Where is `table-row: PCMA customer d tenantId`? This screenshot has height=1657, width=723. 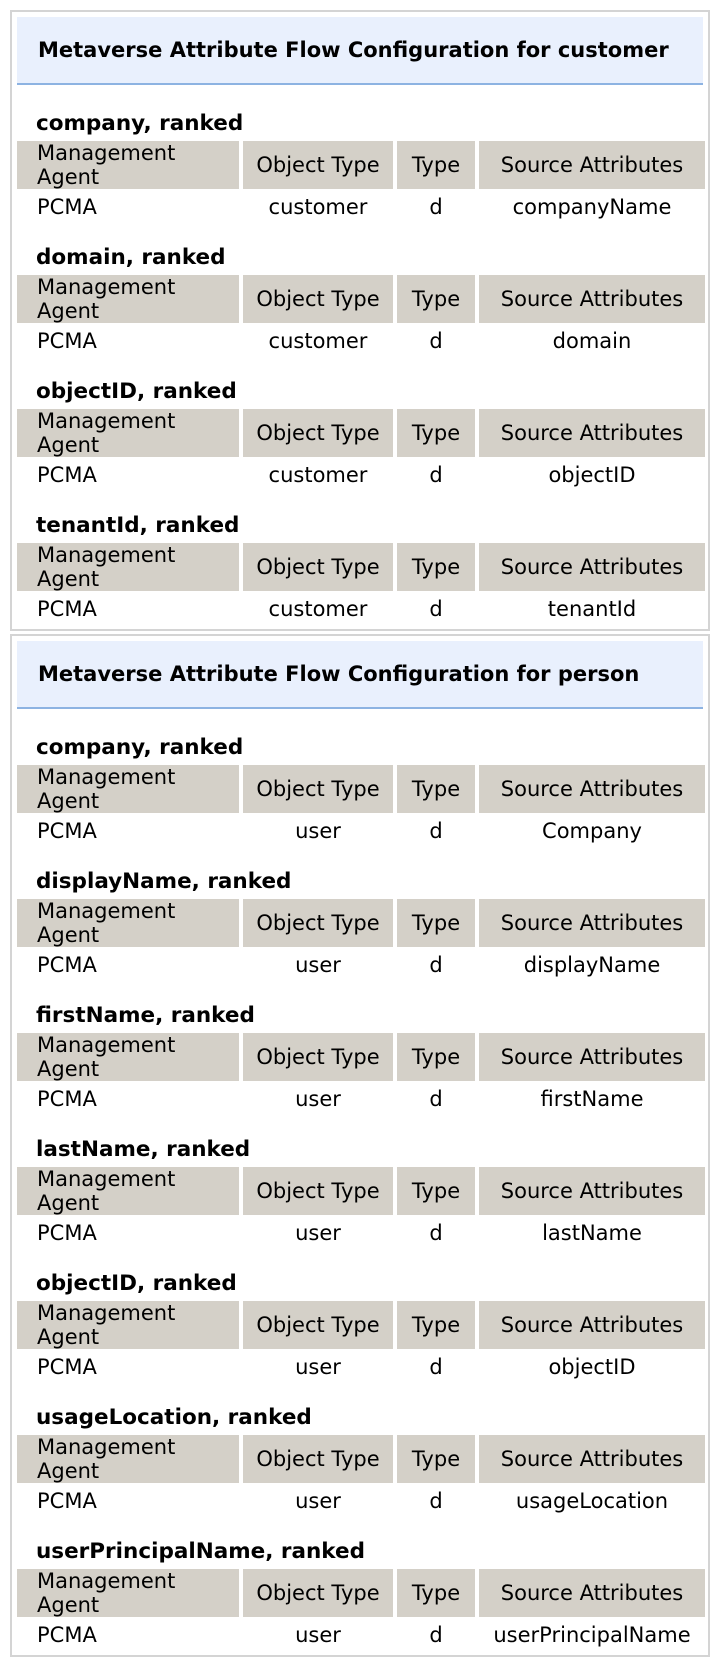
table-row: PCMA customer d tenantId is located at coordinates (361, 609).